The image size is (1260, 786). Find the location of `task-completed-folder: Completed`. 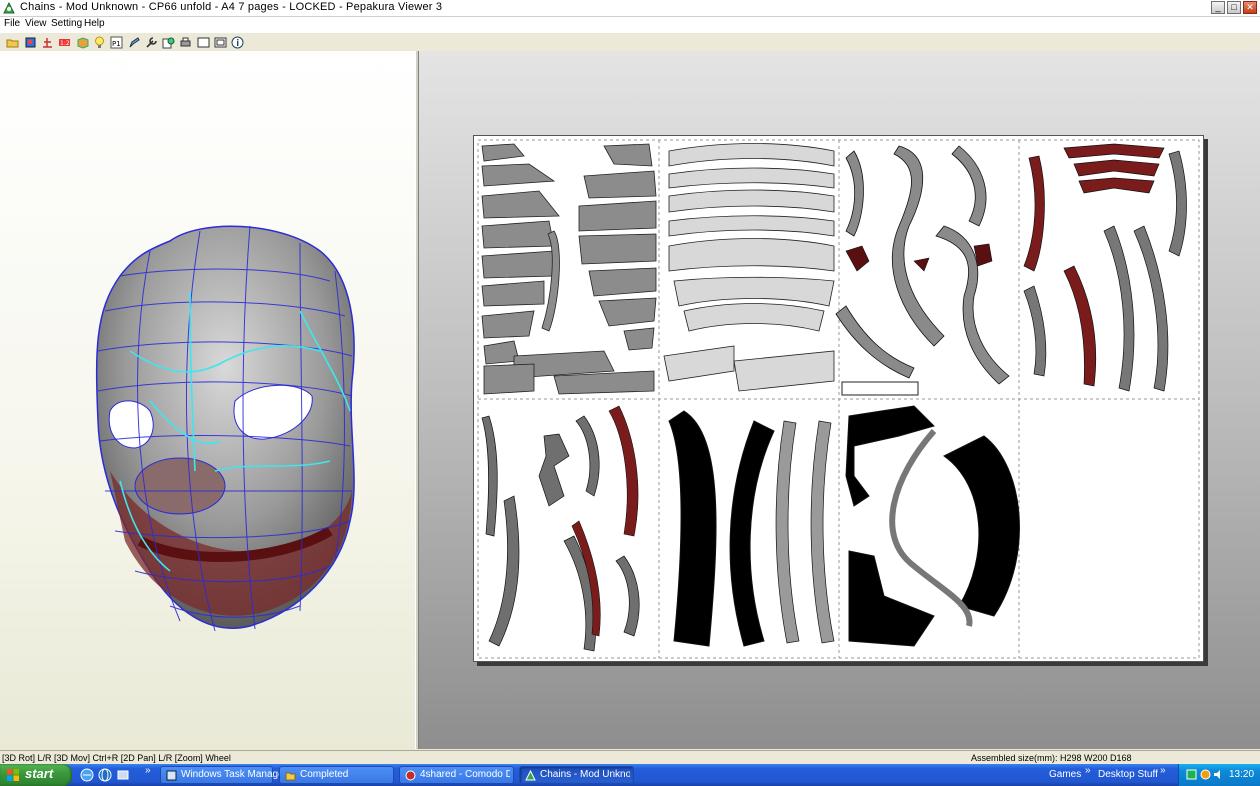

task-completed-folder: Completed is located at coordinates (336, 775).